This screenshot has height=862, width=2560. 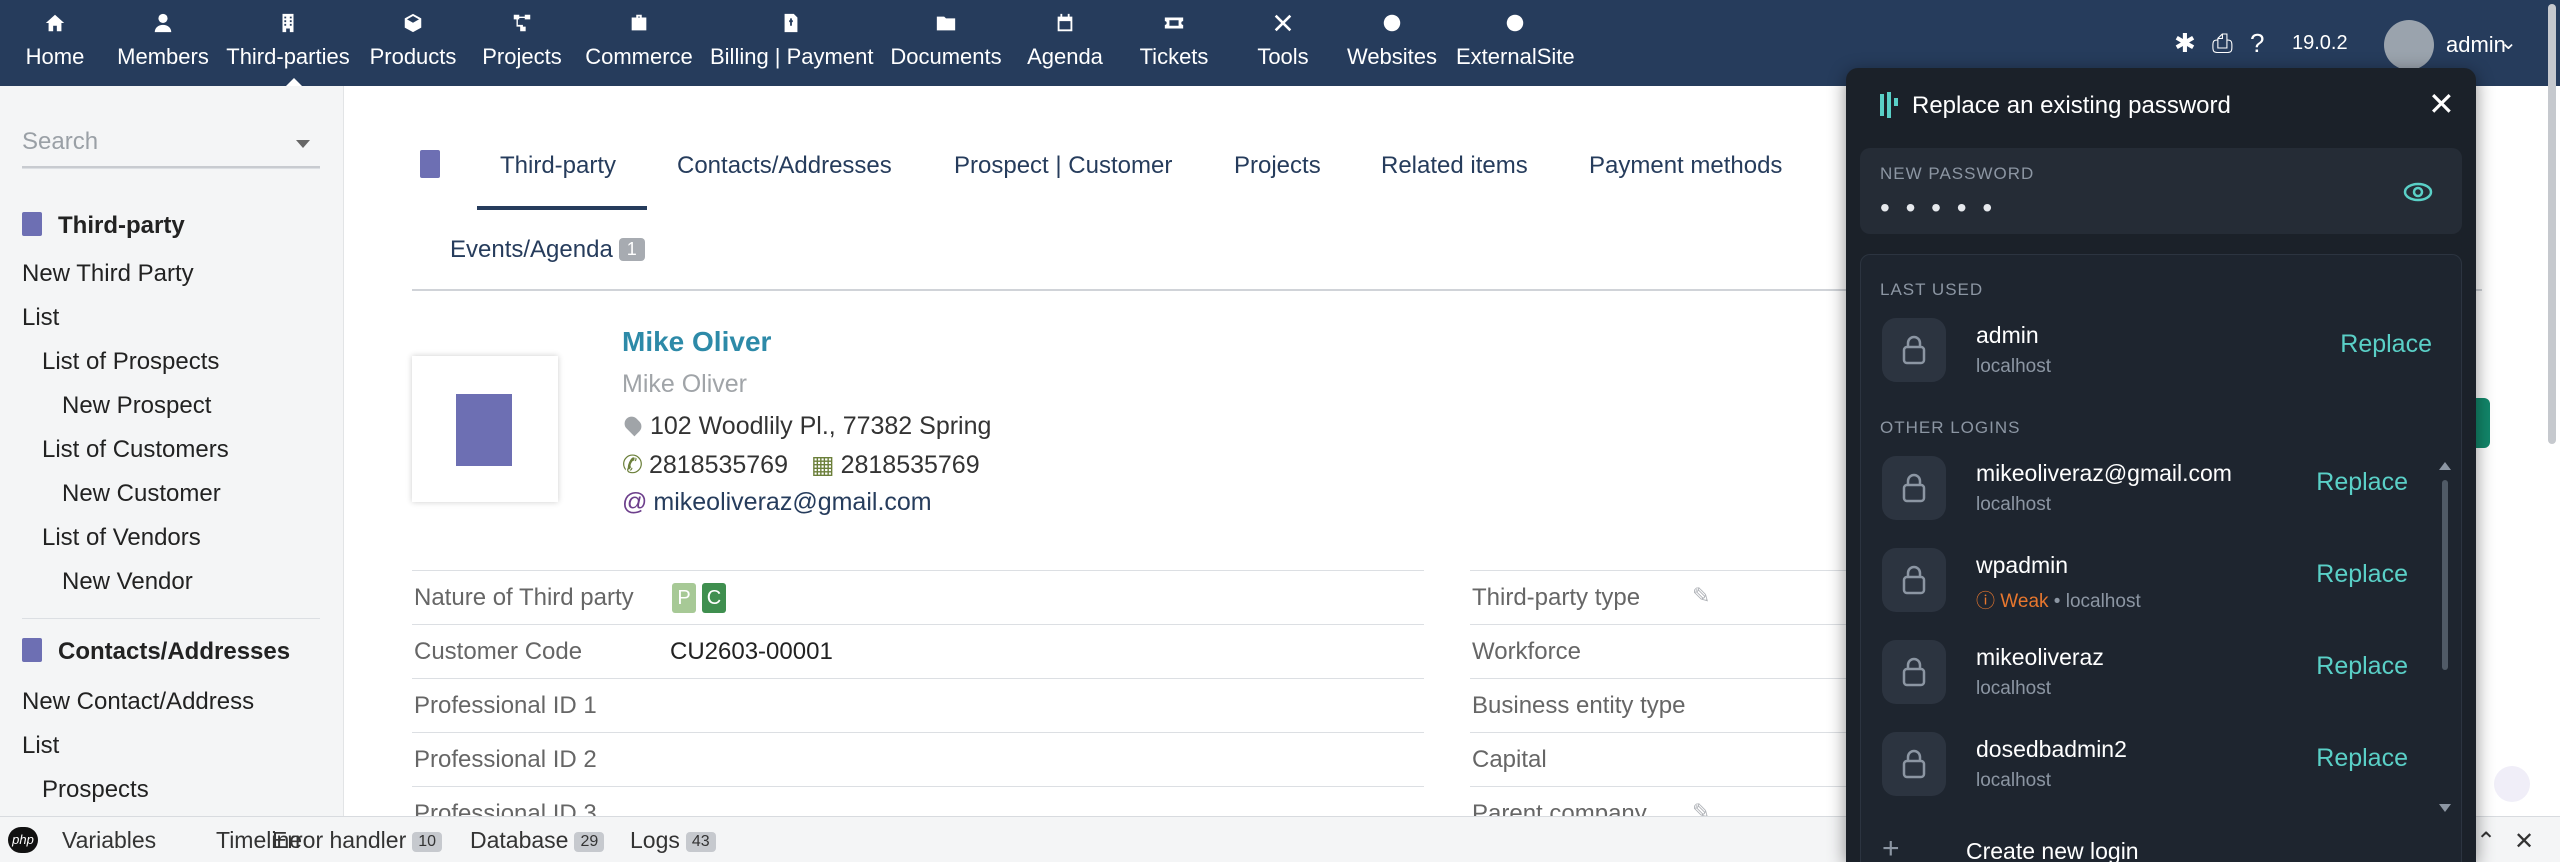 I want to click on edit-icon: ✎, so click(x=1705, y=596).